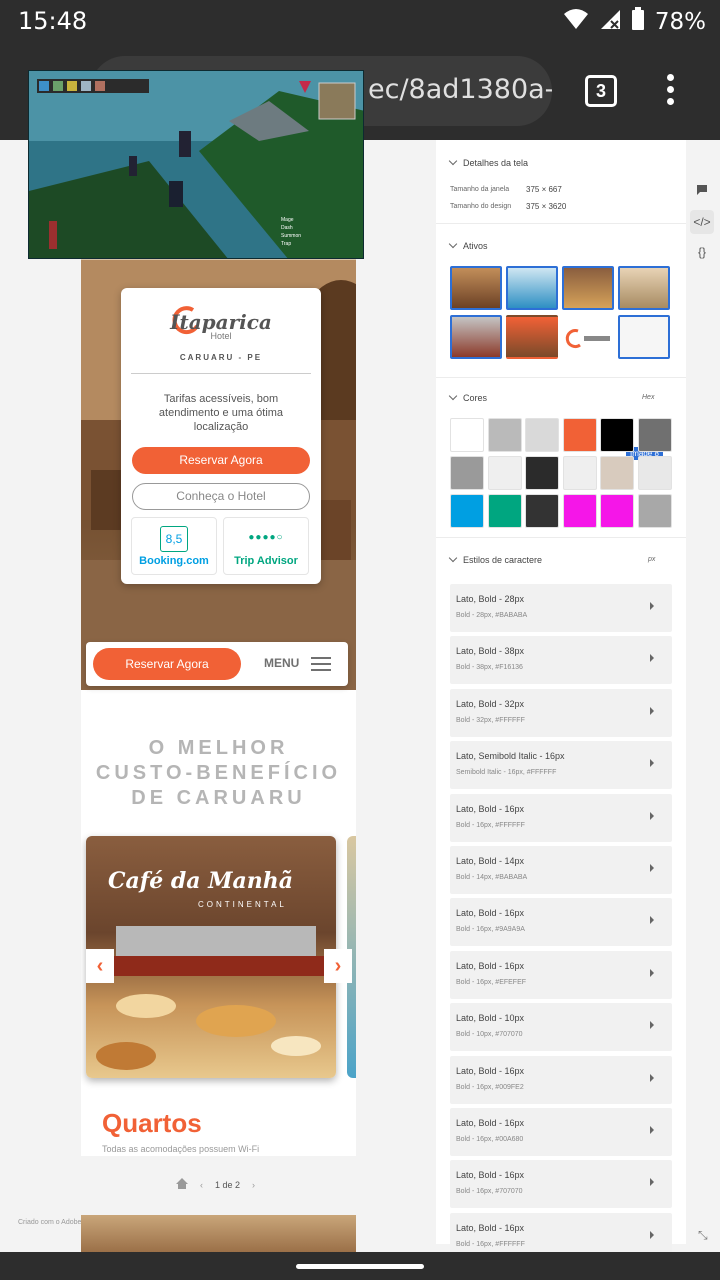 The width and height of the screenshot is (720, 1280). Describe the element at coordinates (702, 252) in the screenshot. I see `braces-icon: {}` at that location.